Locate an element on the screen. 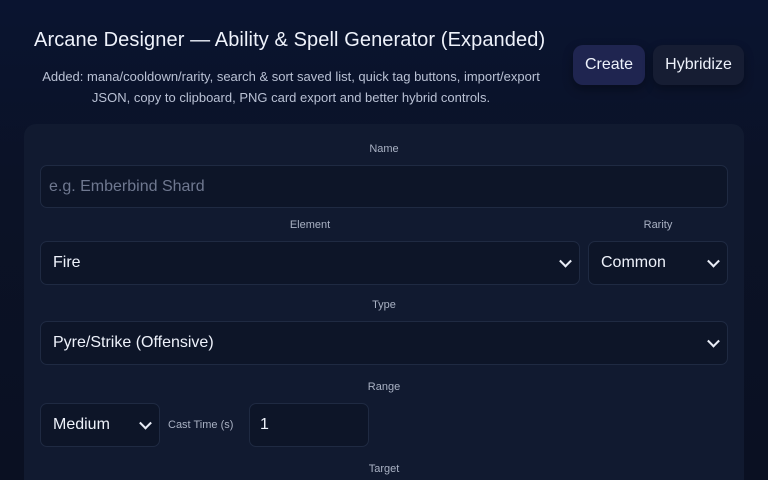 The width and height of the screenshot is (768, 480). element-value: Fire is located at coordinates (67, 262).